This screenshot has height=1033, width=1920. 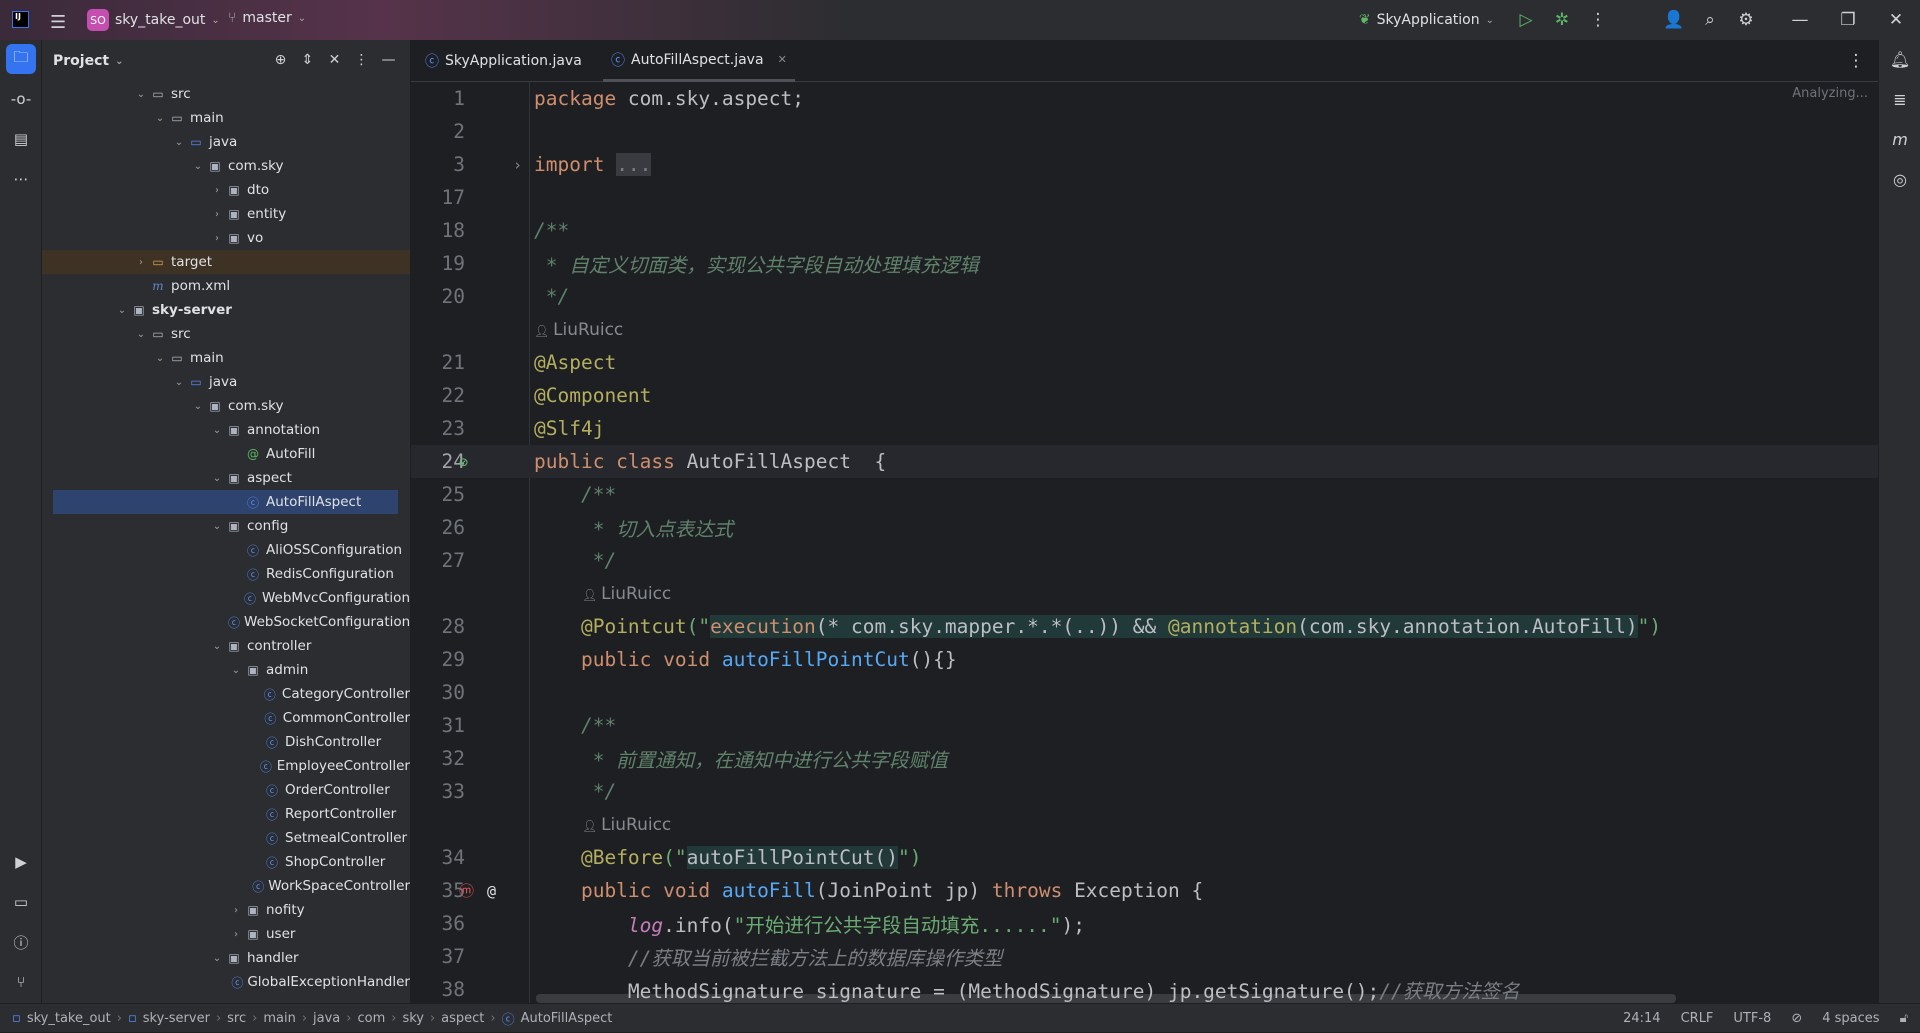 I want to click on breadcrumb-item: AutoFillAspect, so click(x=567, y=1018).